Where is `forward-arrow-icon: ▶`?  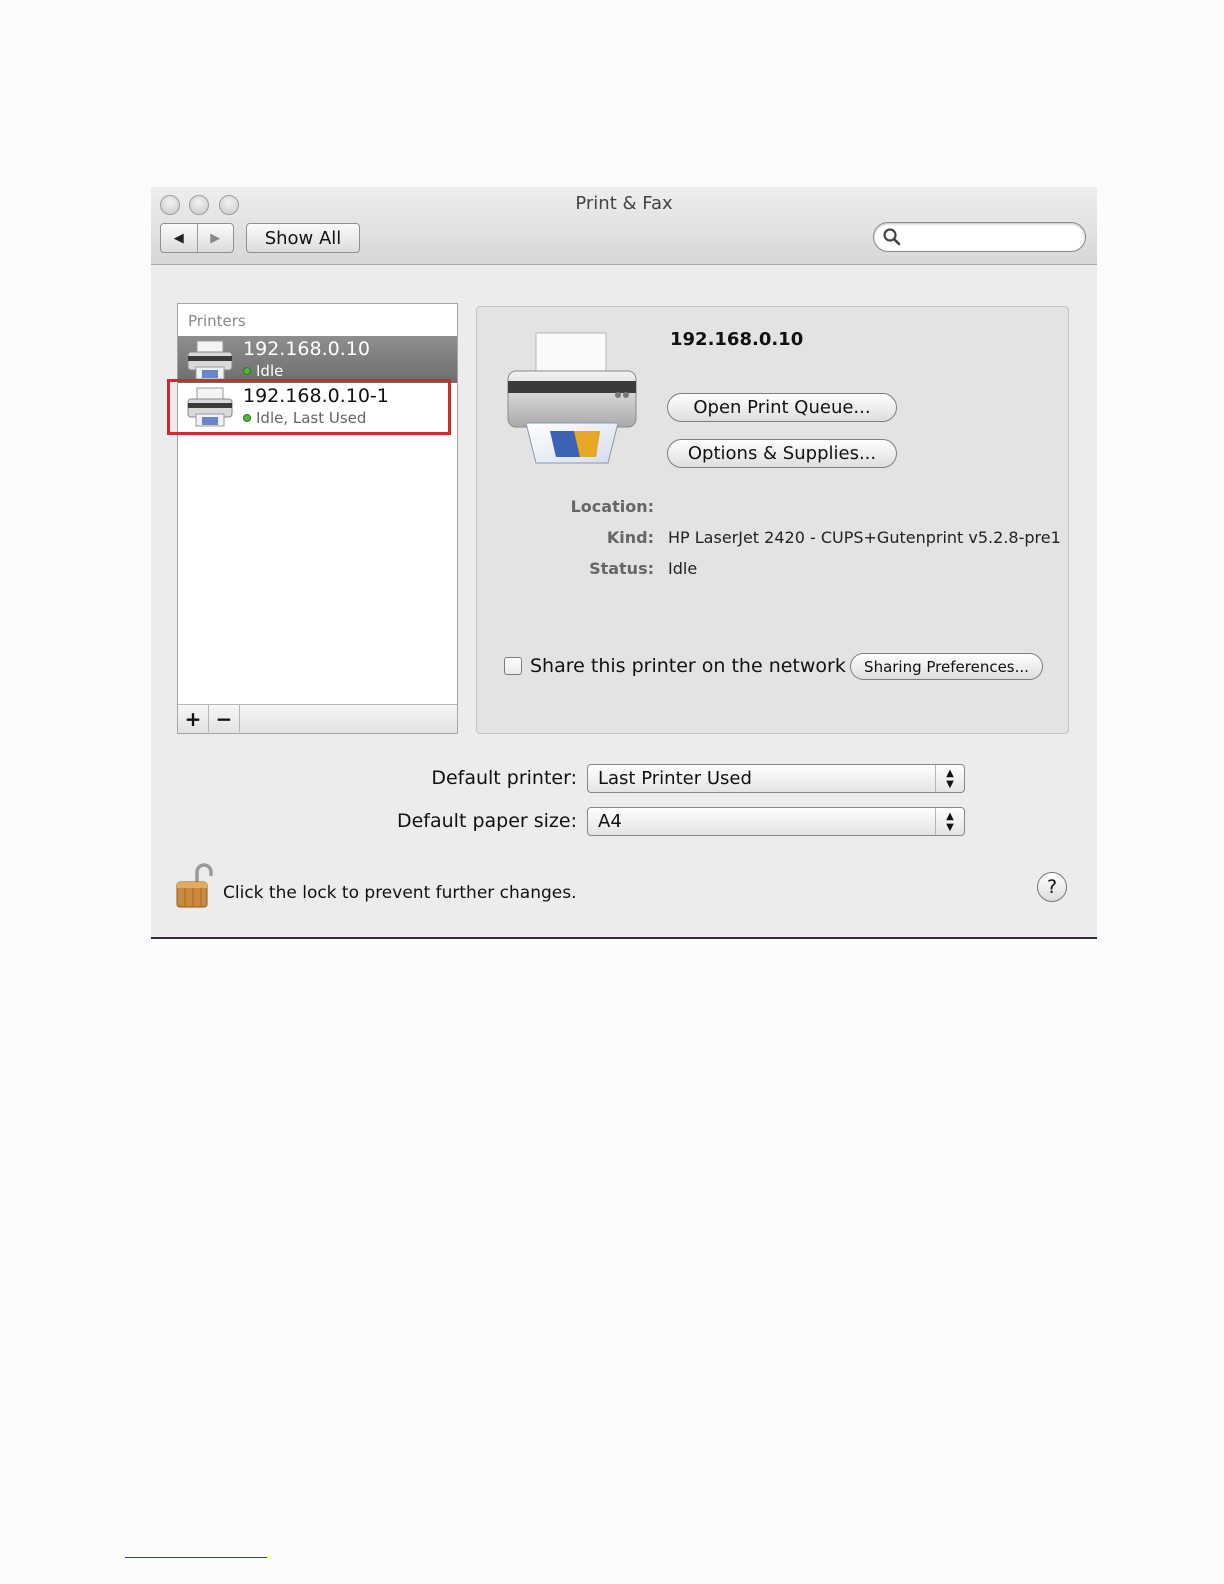 forward-arrow-icon: ▶ is located at coordinates (215, 238).